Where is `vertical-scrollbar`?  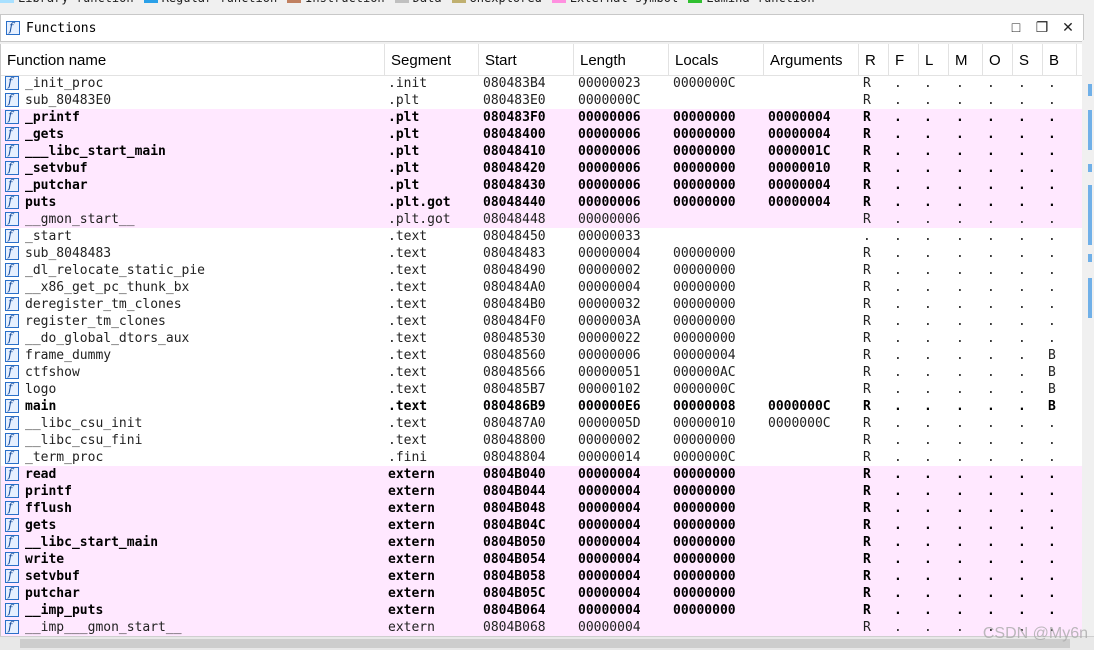
vertical-scrollbar is located at coordinates (1088, 338).